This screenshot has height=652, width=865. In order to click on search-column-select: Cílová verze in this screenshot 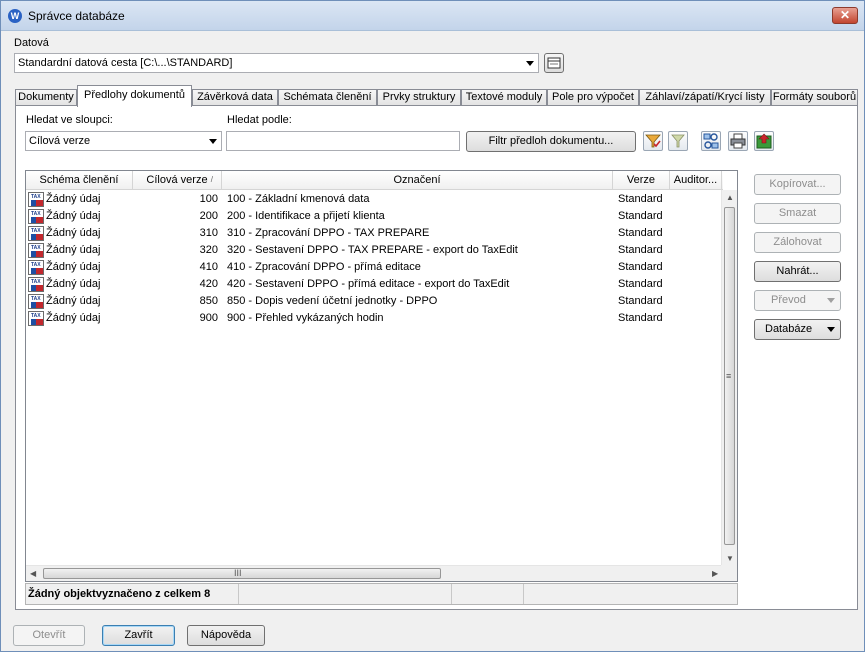, I will do `click(123, 141)`.